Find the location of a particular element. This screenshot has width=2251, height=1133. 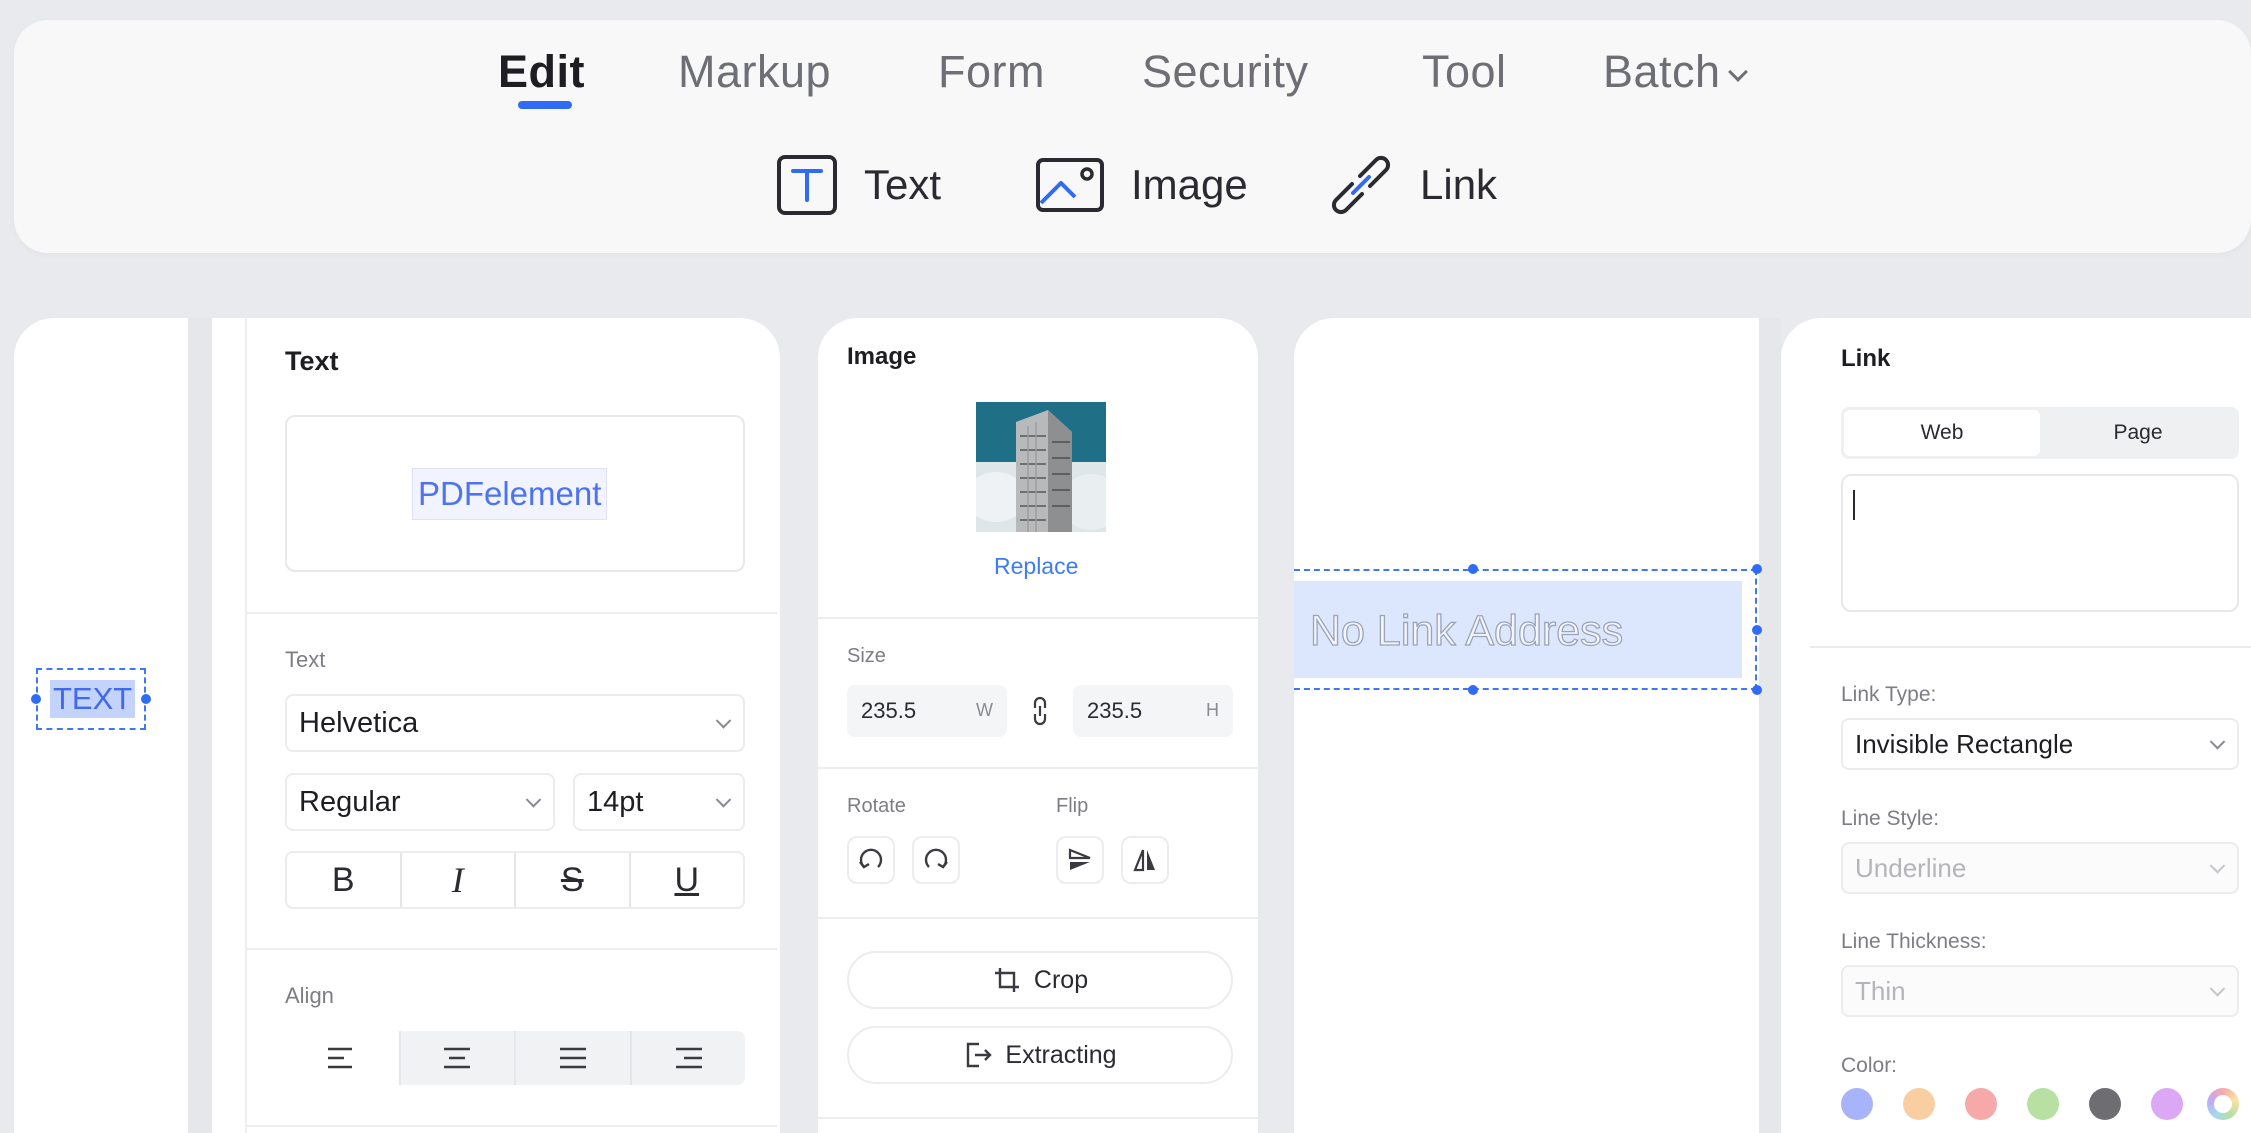

color-swatch-orange is located at coordinates (1919, 1104).